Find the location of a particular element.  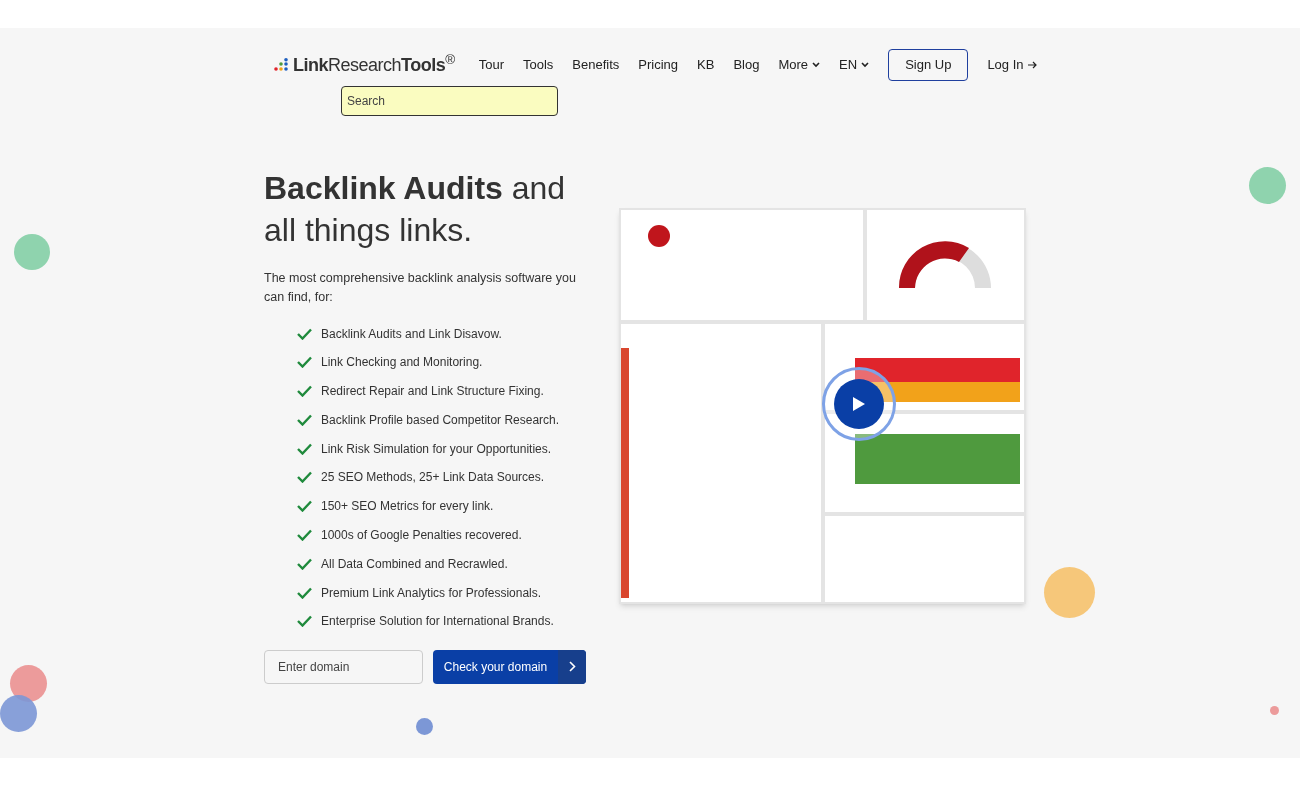

nav-link: Benefits is located at coordinates (596, 65).